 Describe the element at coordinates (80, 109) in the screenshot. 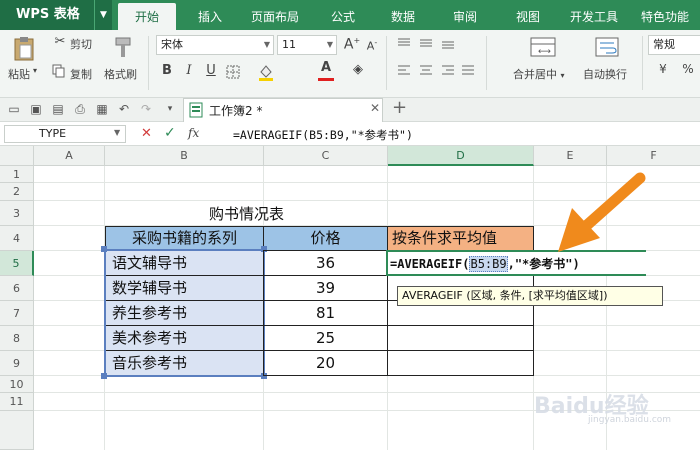

I see `print-icon: ⎙` at that location.